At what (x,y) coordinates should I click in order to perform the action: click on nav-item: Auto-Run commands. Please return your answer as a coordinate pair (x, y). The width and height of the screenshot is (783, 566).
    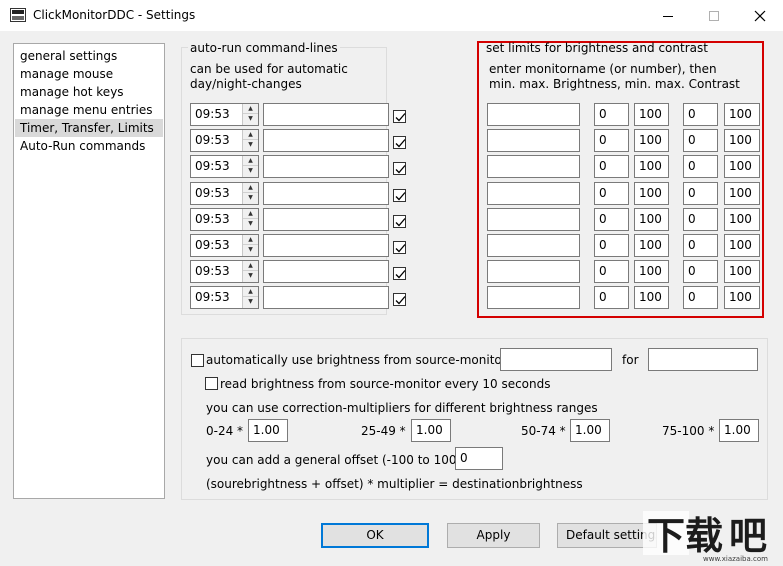
    Looking at the image, I should click on (89, 146).